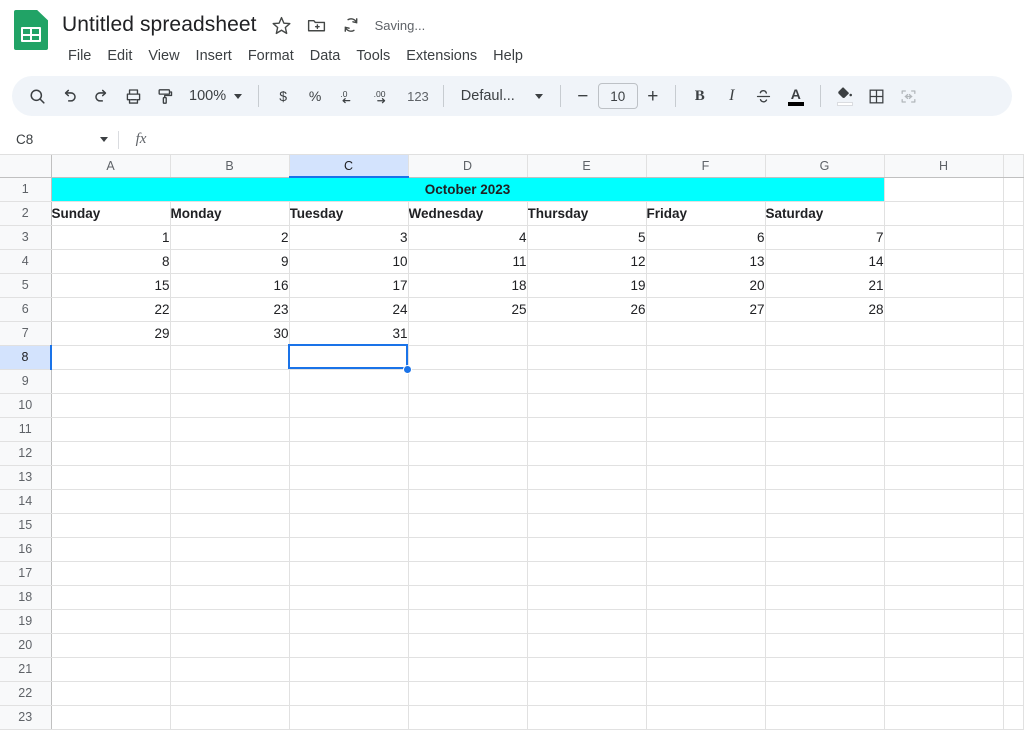  Describe the element at coordinates (26, 501) in the screenshot. I see `row-header-14: 14` at that location.